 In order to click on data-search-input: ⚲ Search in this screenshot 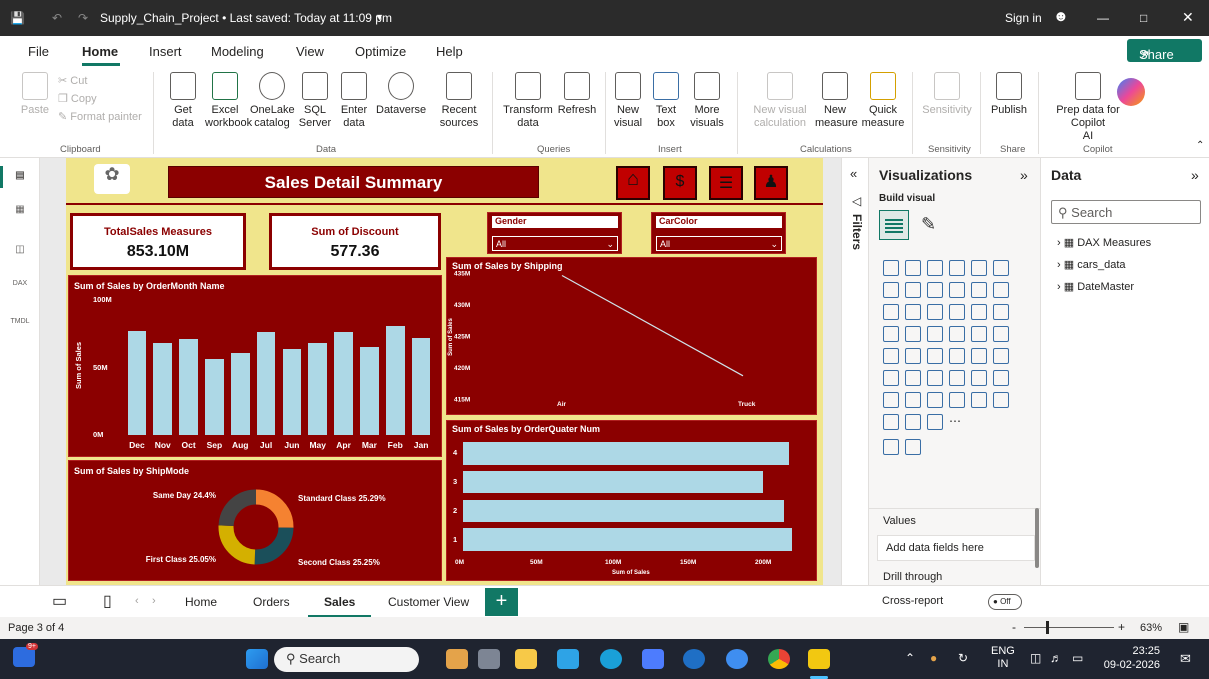, I will do `click(1126, 212)`.